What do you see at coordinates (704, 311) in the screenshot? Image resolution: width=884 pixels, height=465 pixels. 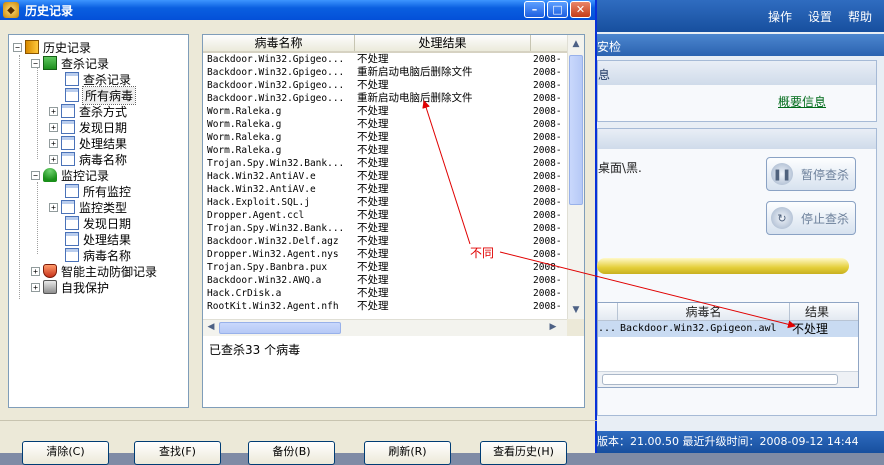 I see `result-header-virus: 病毒名` at bounding box center [704, 311].